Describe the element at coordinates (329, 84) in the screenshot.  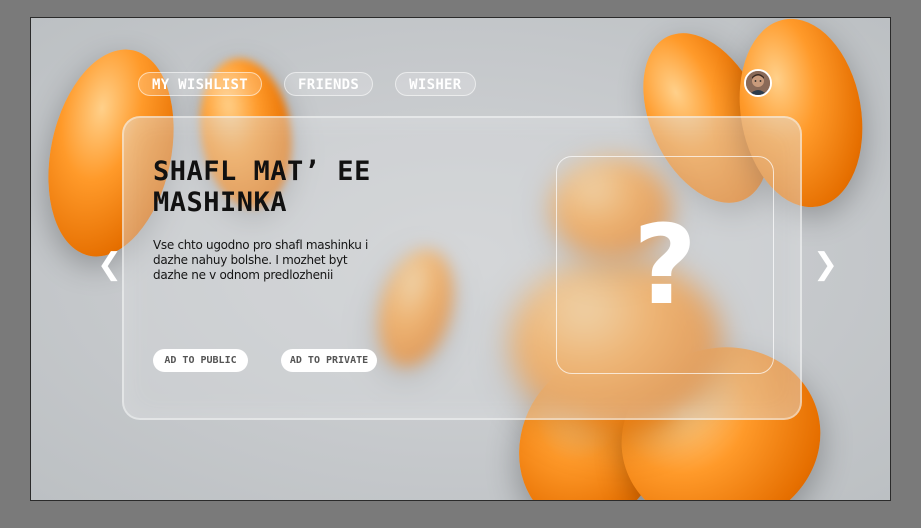
I see `nav-friends: FRIENDS` at that location.